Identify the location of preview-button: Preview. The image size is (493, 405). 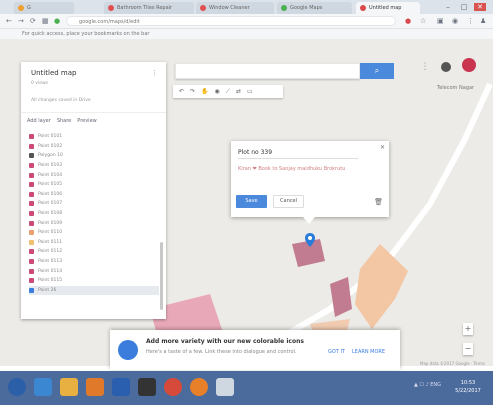
(86, 121).